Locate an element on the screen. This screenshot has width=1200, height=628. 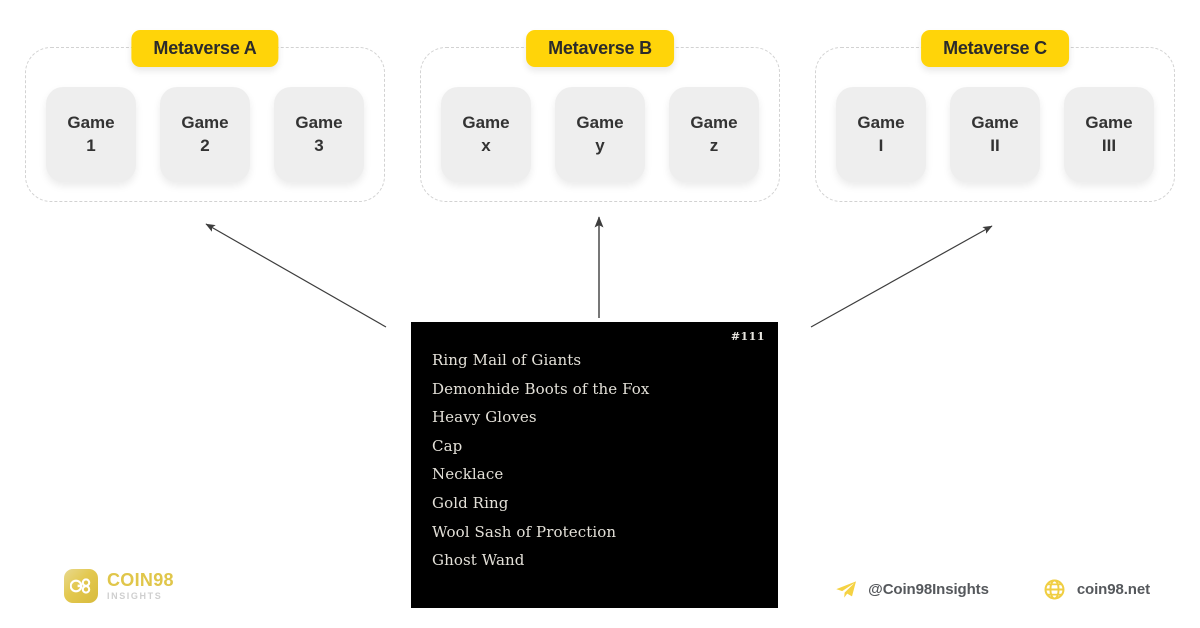
telegram-icon is located at coordinates (846, 589).